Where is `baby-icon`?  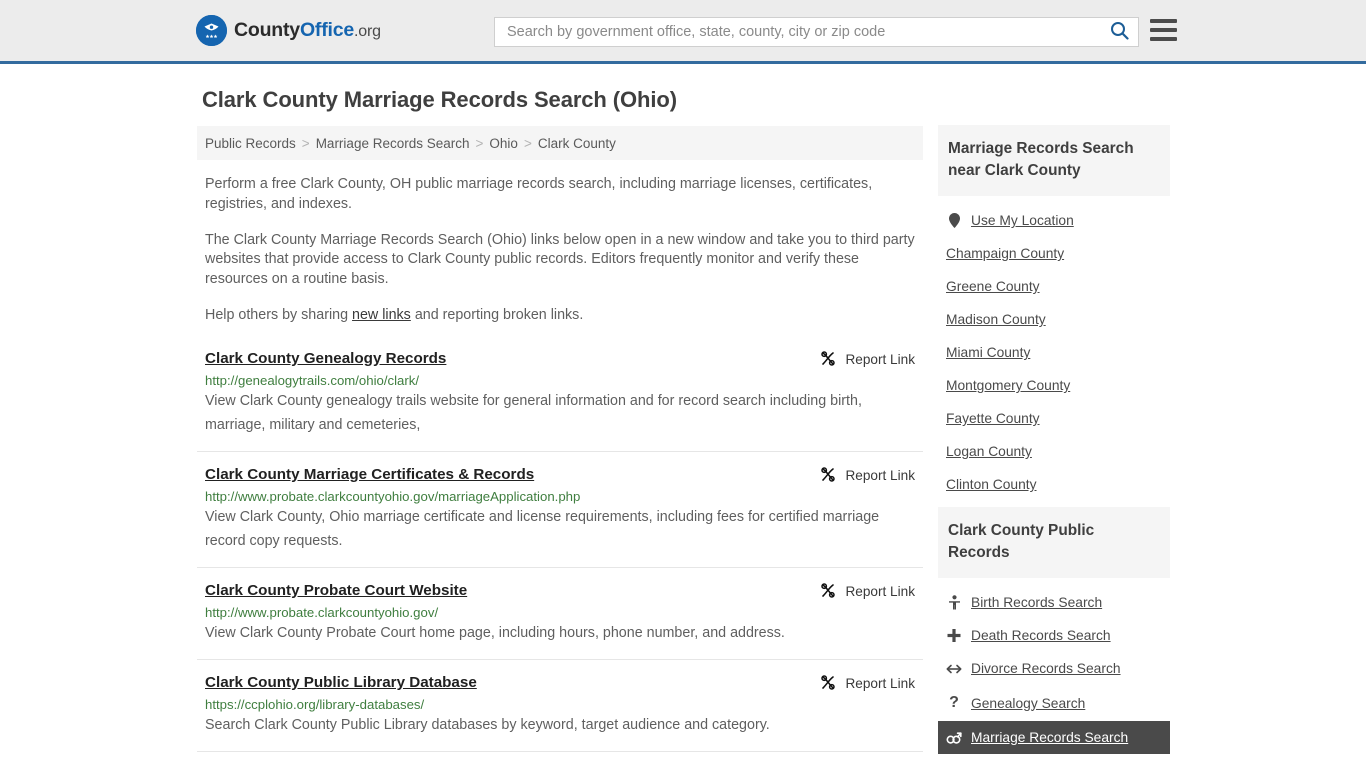
baby-icon is located at coordinates (954, 602).